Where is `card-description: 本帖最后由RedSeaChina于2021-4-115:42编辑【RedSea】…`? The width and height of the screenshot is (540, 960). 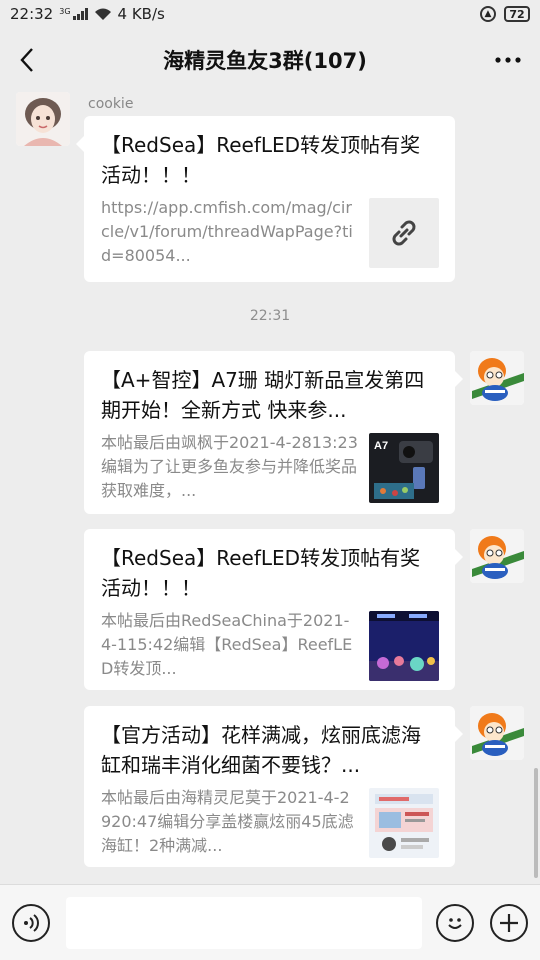 card-description: 本帖最后由RedSeaChina于2021-4-115:42编辑【RedSea】… is located at coordinates (227, 644).